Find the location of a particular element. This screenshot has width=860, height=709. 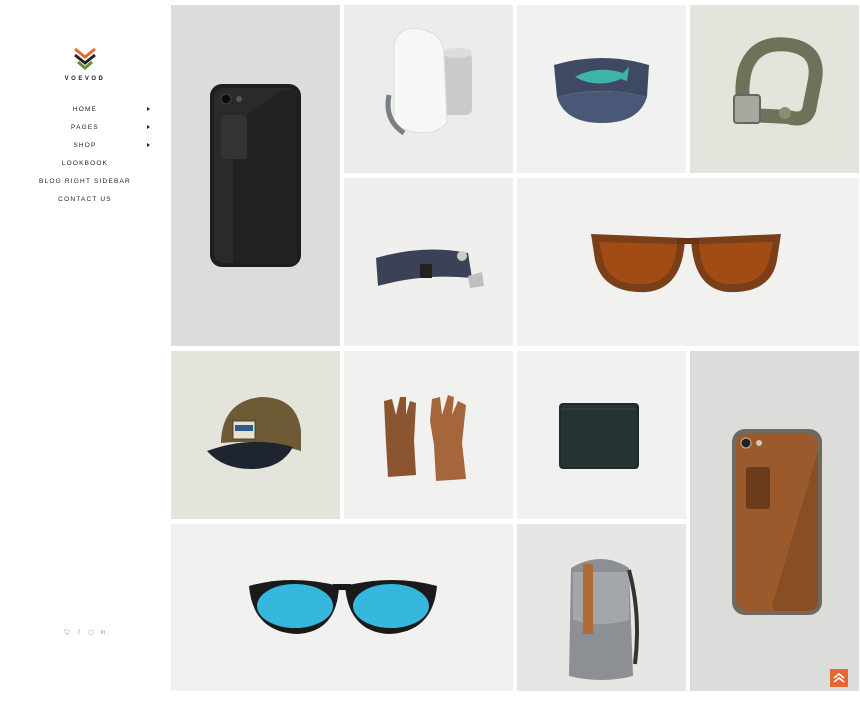

twitter-icon: 🐦︎ is located at coordinates (68, 633).